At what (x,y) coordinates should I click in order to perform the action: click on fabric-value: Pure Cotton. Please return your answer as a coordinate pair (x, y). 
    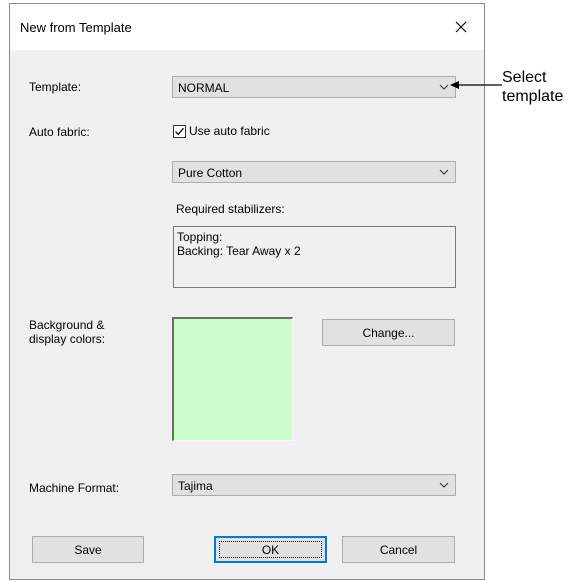
    Looking at the image, I should click on (210, 173).